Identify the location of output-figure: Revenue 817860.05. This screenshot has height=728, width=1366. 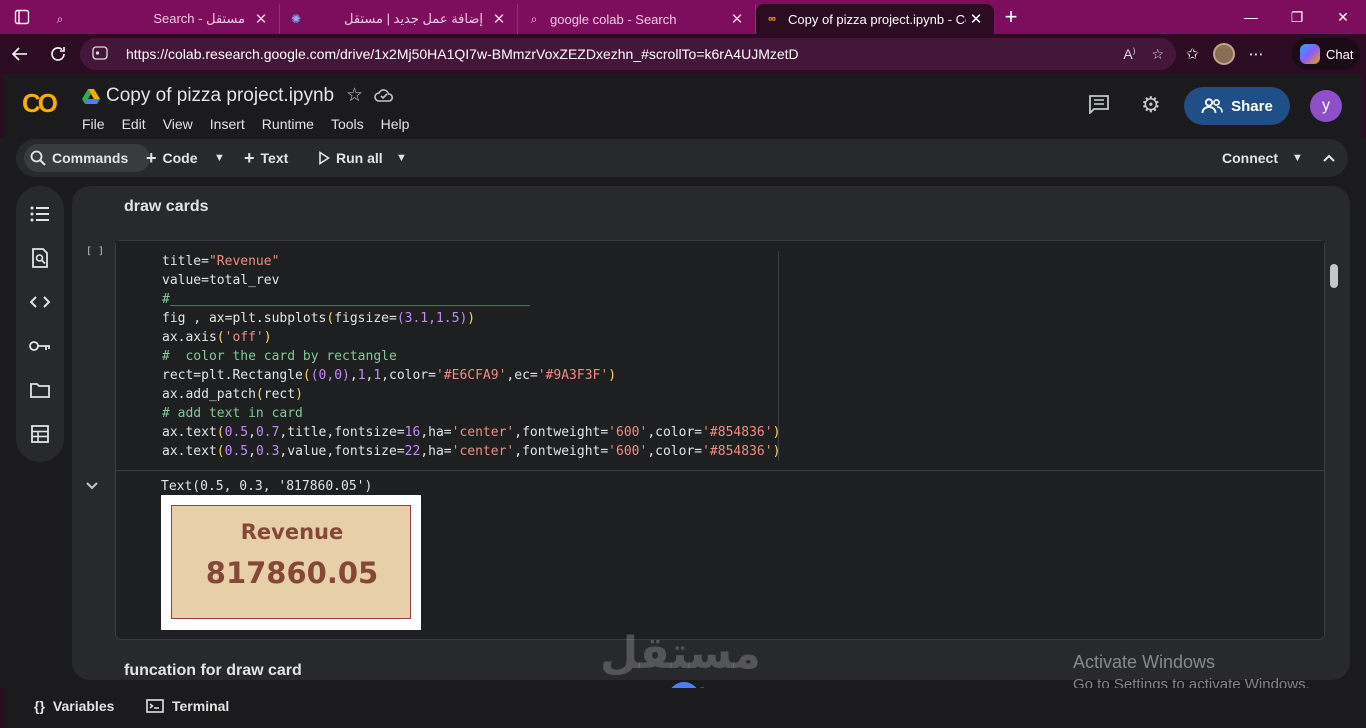
(291, 562).